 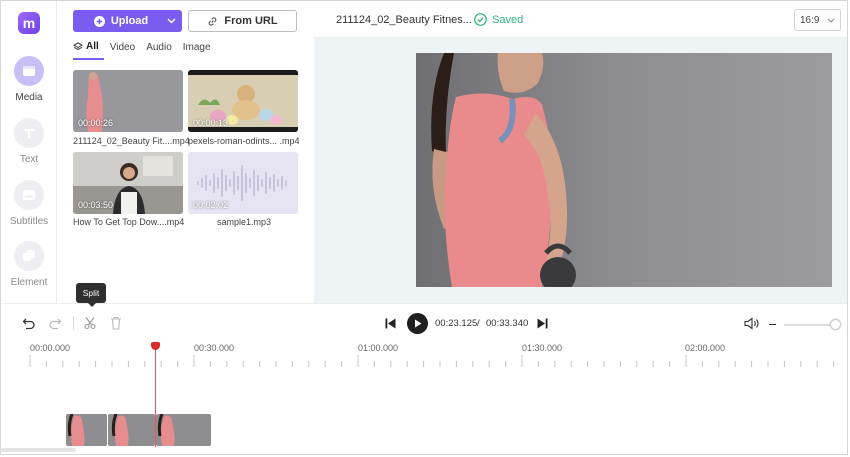 I want to click on undo-button, so click(x=29, y=323).